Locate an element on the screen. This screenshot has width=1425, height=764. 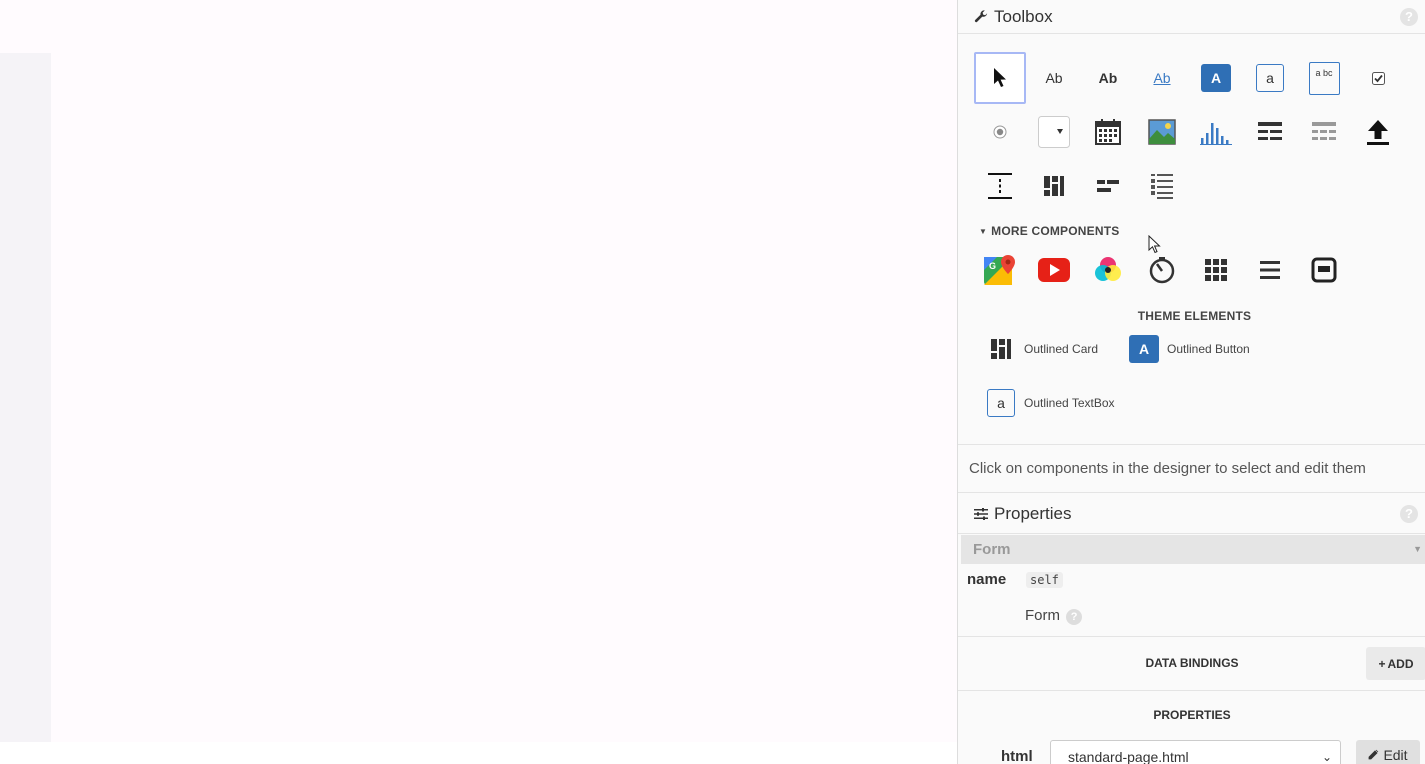
plot-tool-icon is located at coordinates (1216, 132).